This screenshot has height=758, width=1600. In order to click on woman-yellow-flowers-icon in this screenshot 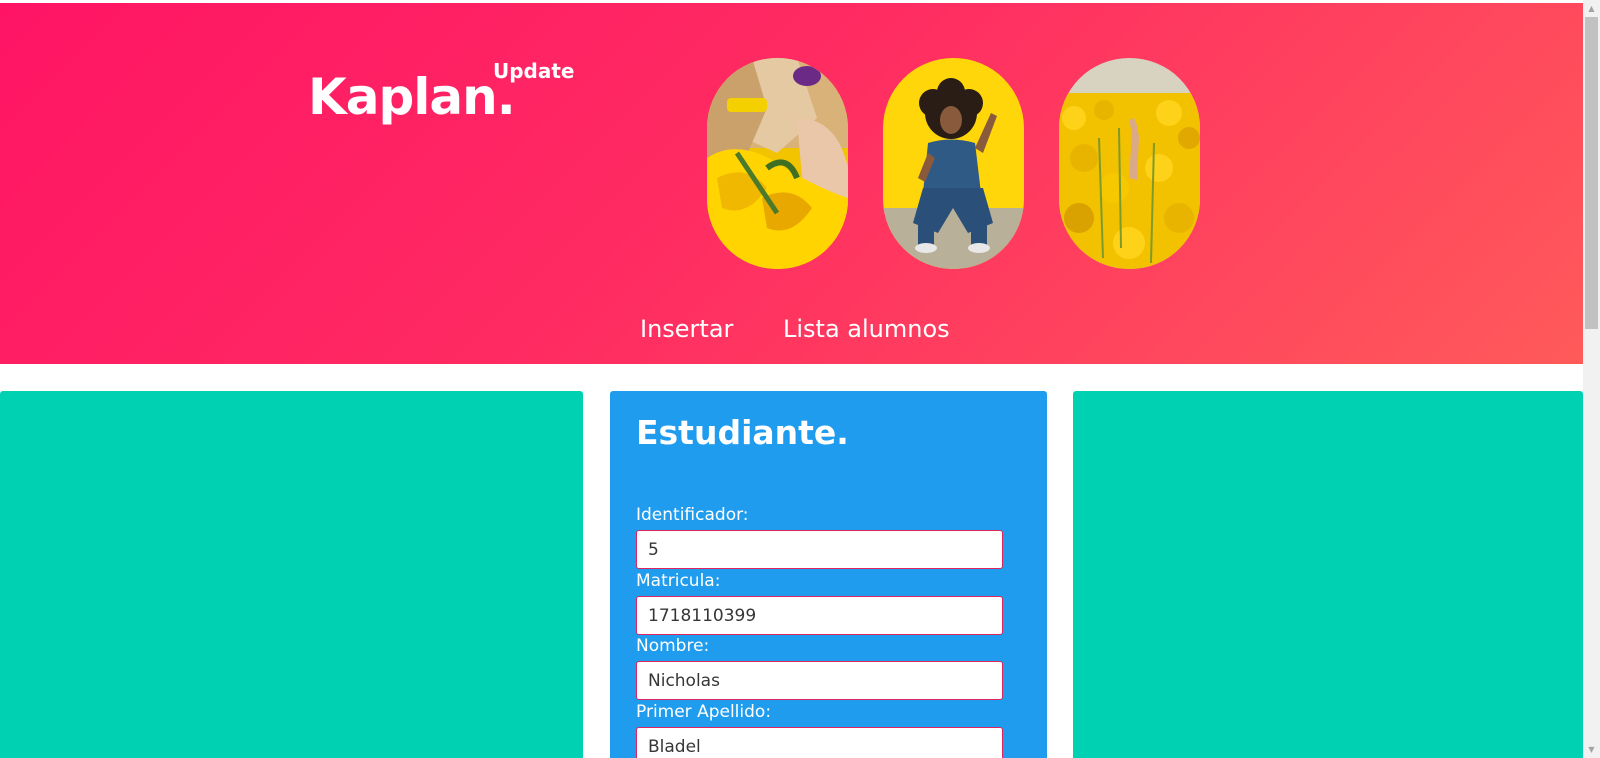, I will do `click(777, 163)`.